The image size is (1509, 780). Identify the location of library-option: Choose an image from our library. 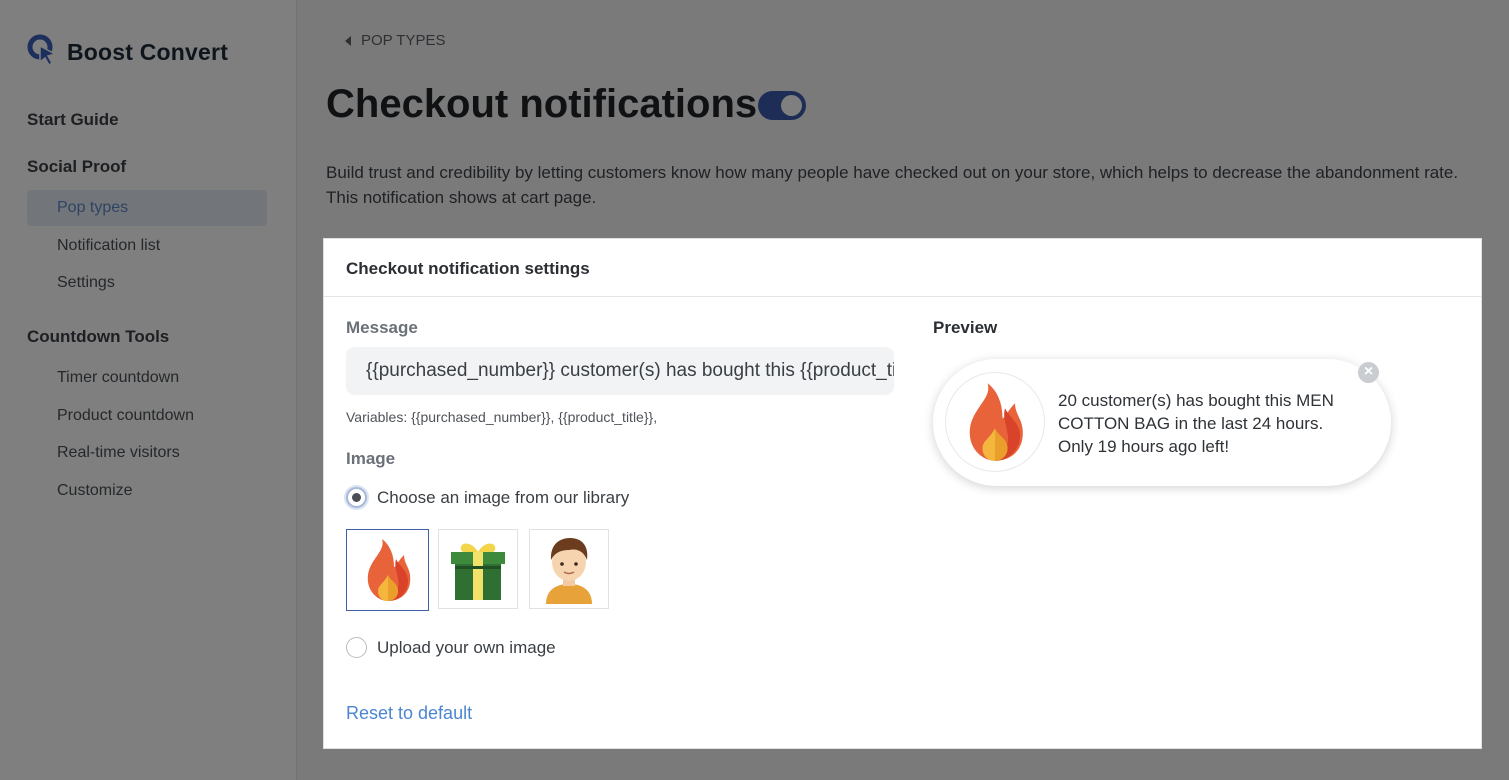
(487, 497).